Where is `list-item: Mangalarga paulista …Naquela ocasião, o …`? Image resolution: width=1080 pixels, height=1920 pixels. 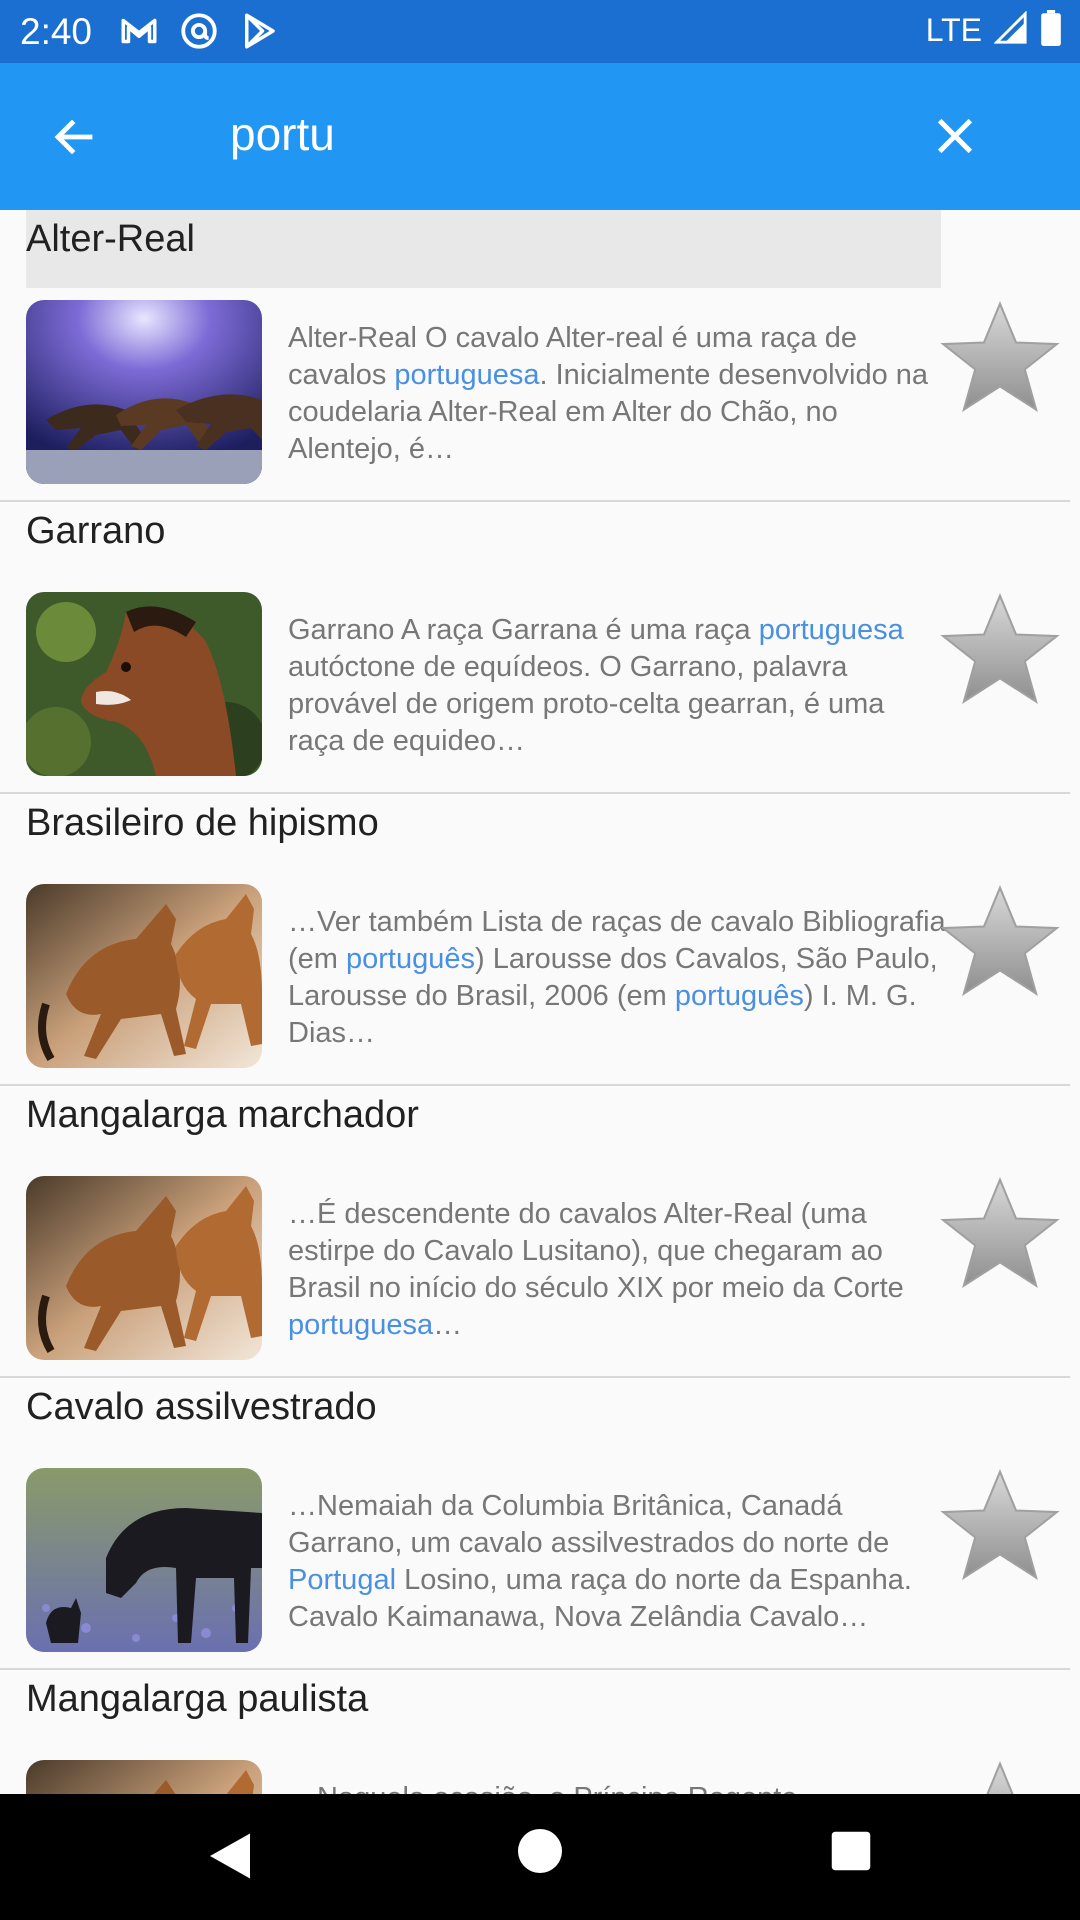 list-item: Mangalarga paulista …Naquela ocasião, o … is located at coordinates (540, 1732).